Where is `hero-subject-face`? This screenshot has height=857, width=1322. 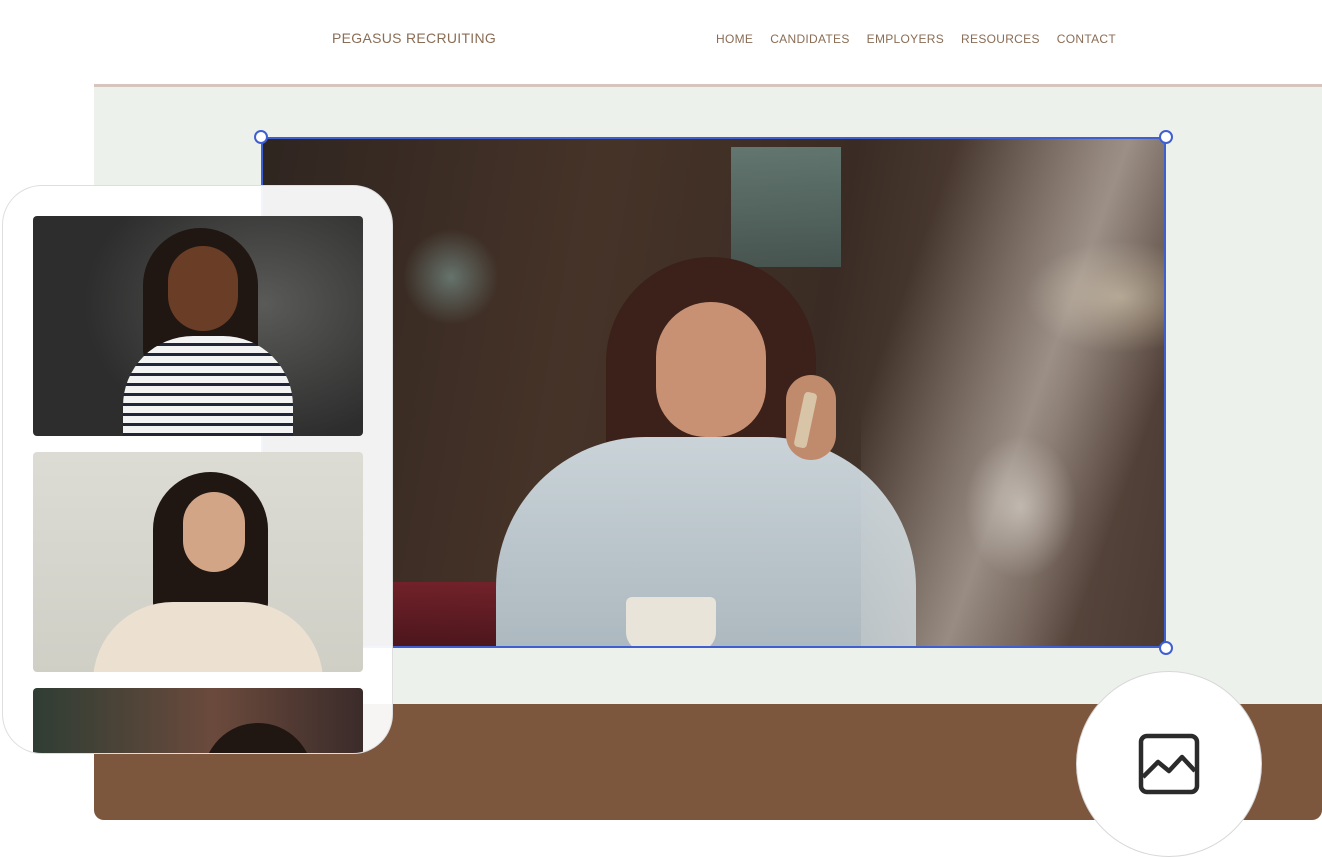
hero-subject-face is located at coordinates (711, 369).